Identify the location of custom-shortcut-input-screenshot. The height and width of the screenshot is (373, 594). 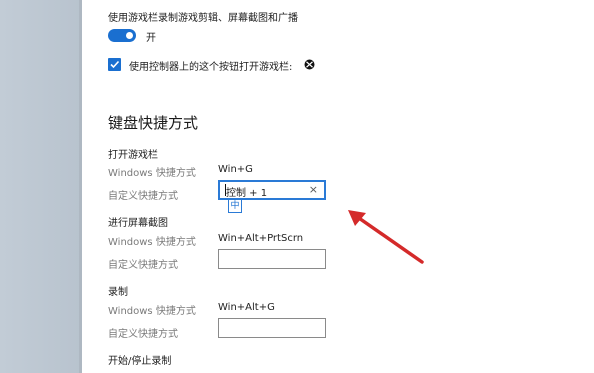
(272, 259).